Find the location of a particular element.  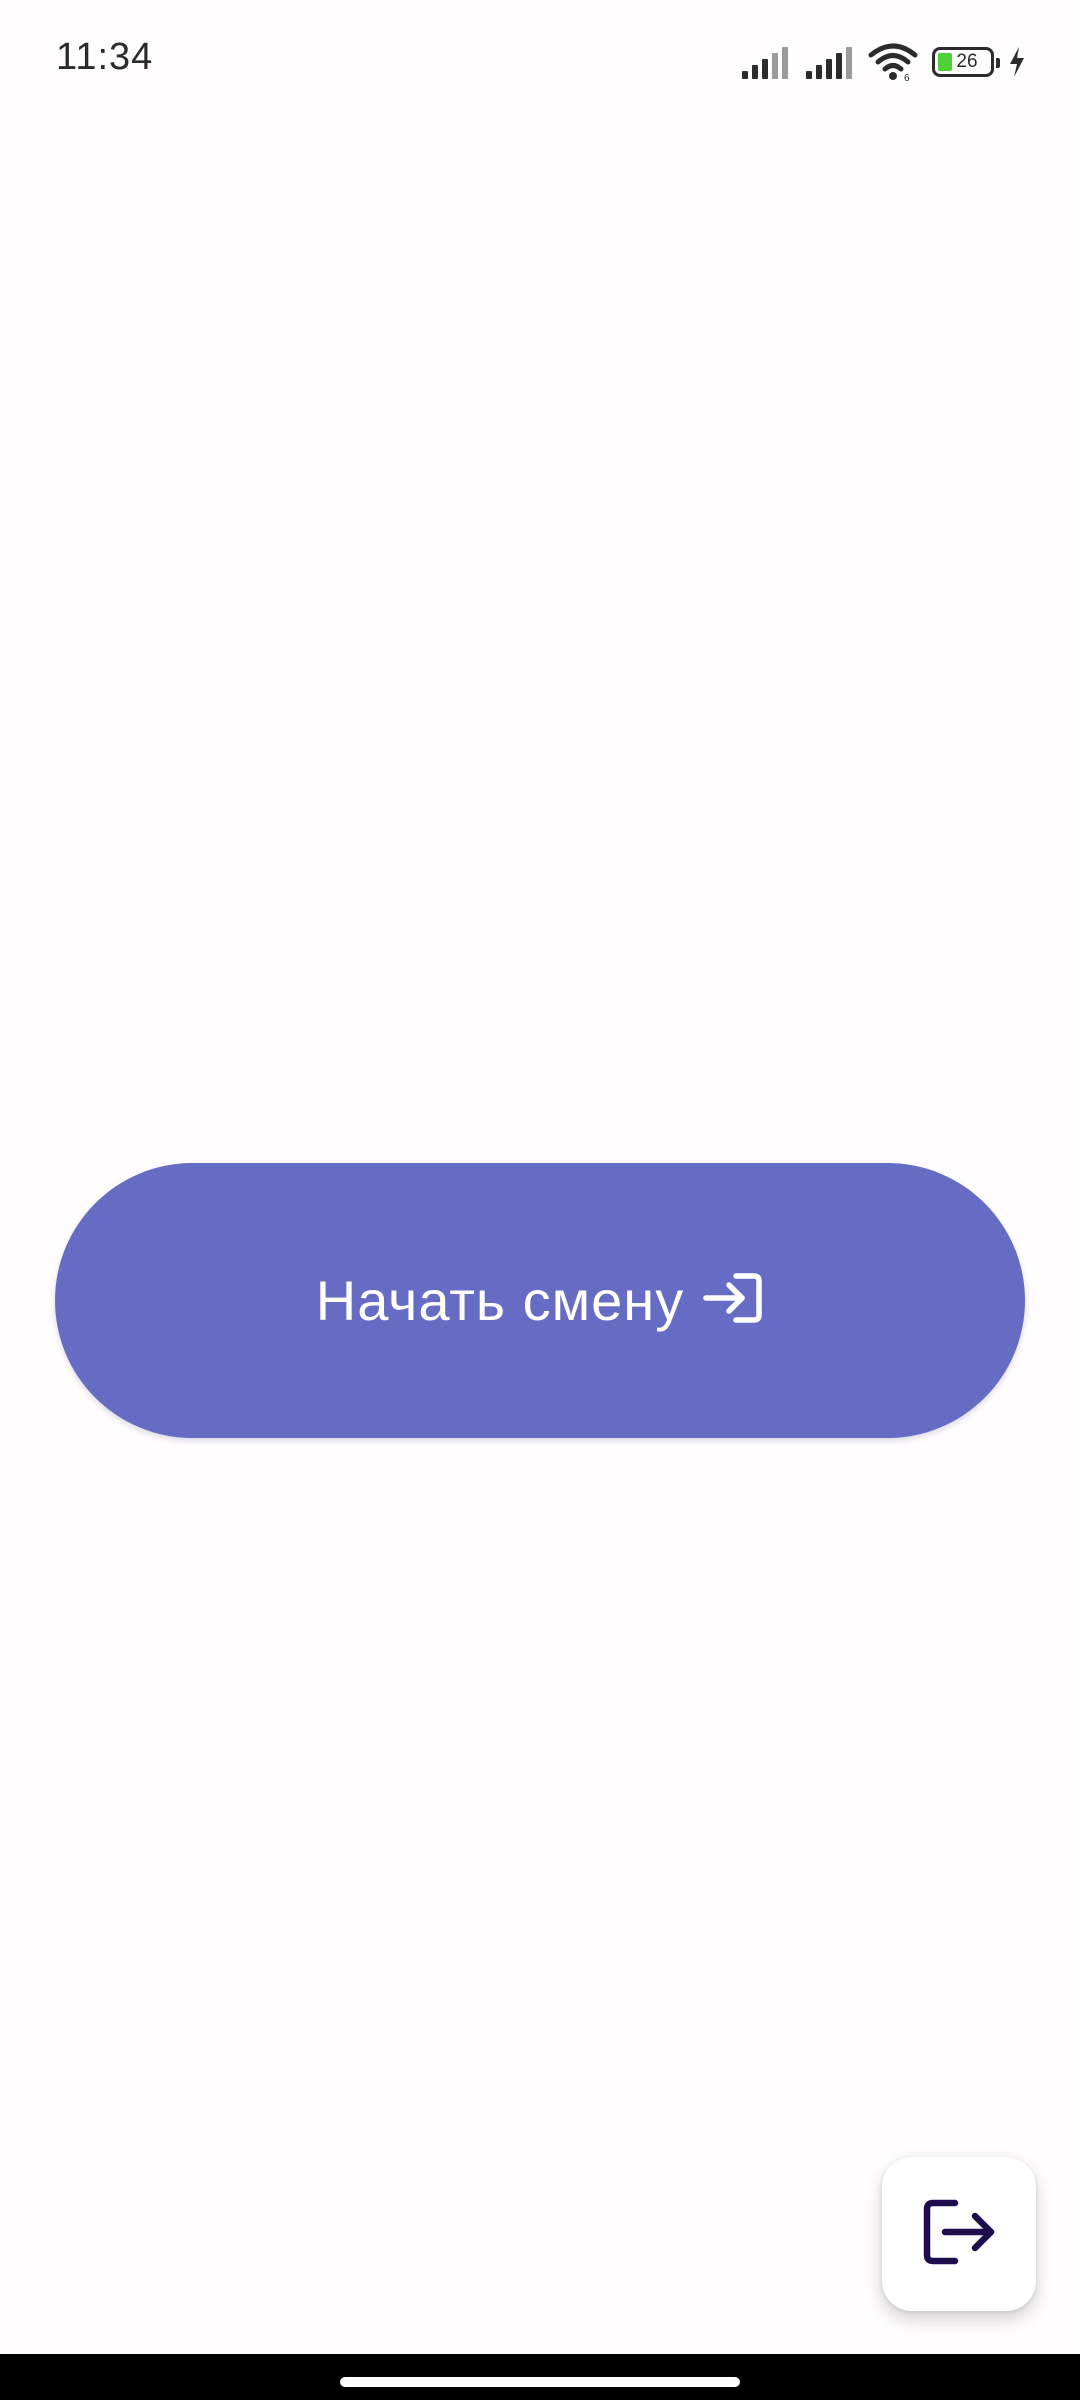

status-icons: 6 26 is located at coordinates (883, 62).